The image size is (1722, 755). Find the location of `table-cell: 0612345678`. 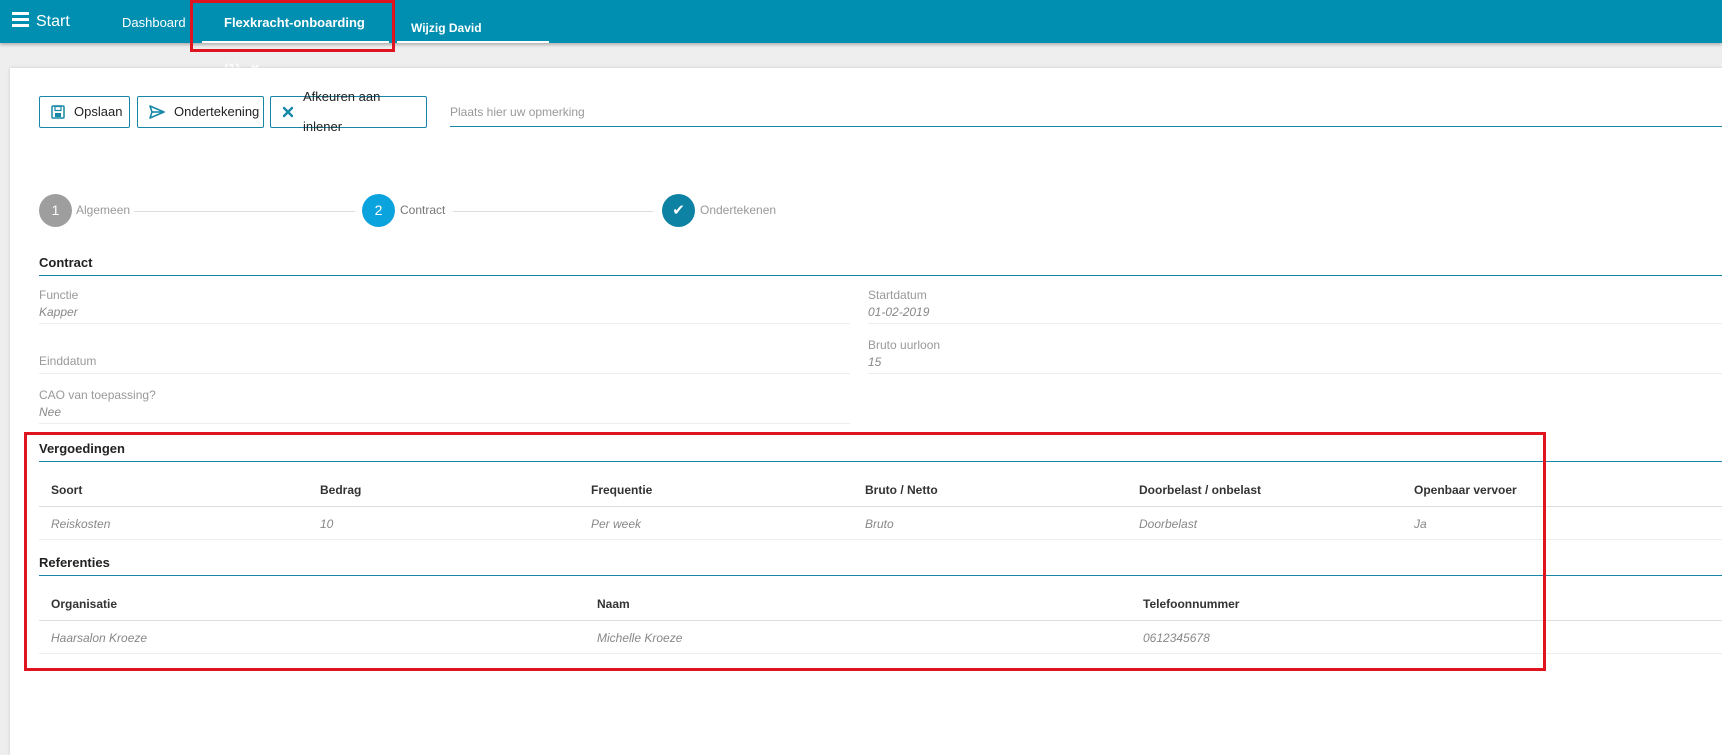

table-cell: 0612345678 is located at coordinates (1176, 638).